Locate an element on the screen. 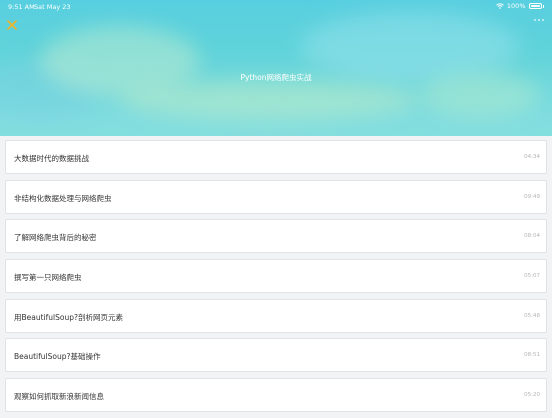 The height and width of the screenshot is (418, 552). status-time: 9:51 AM is located at coordinates (21, 7).